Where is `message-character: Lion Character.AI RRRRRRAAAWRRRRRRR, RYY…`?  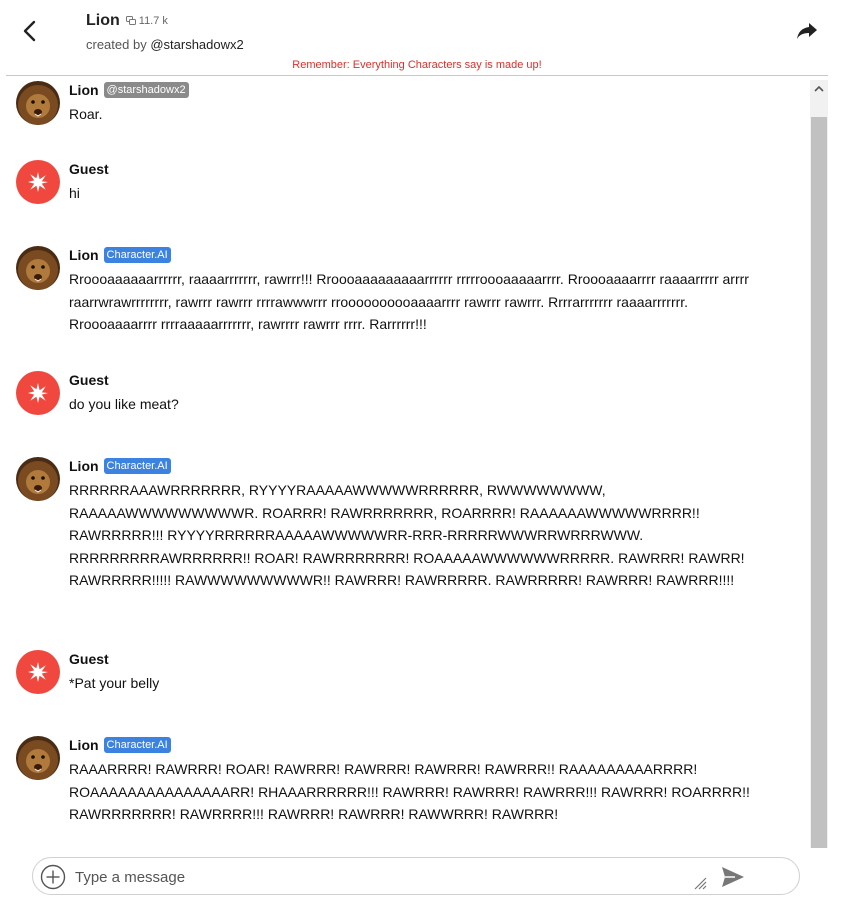 message-character: Lion Character.AI RRRRRRAAAWRRRRRRR, RYY… is located at coordinates (387, 524).